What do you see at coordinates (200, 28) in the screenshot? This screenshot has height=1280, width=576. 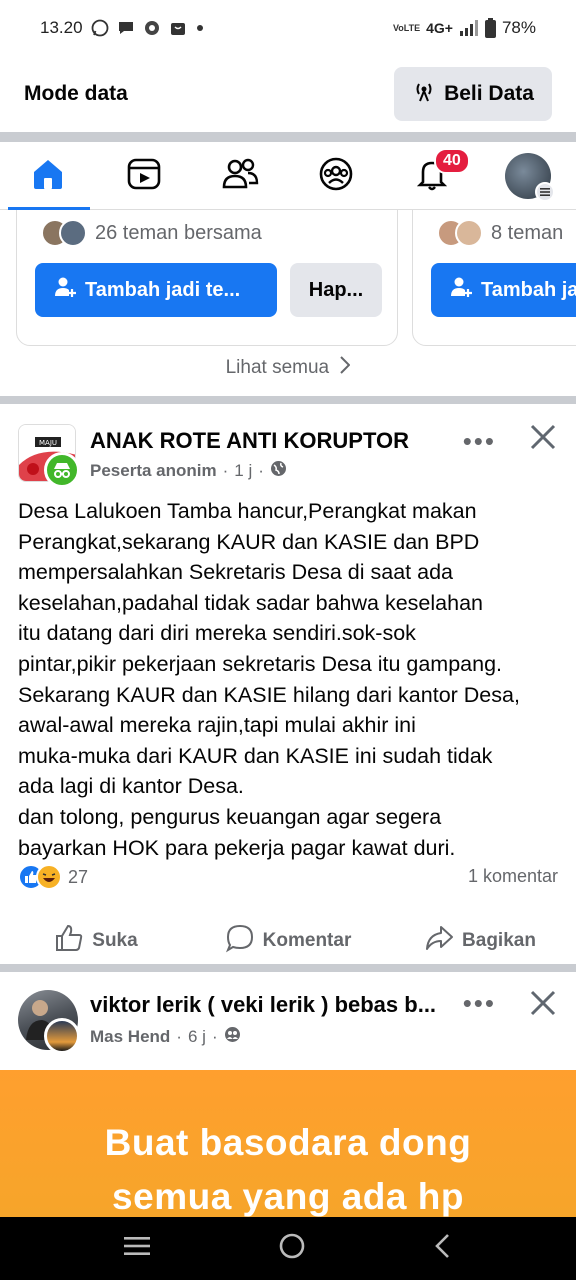 I see `more-notifications-dot-icon` at bounding box center [200, 28].